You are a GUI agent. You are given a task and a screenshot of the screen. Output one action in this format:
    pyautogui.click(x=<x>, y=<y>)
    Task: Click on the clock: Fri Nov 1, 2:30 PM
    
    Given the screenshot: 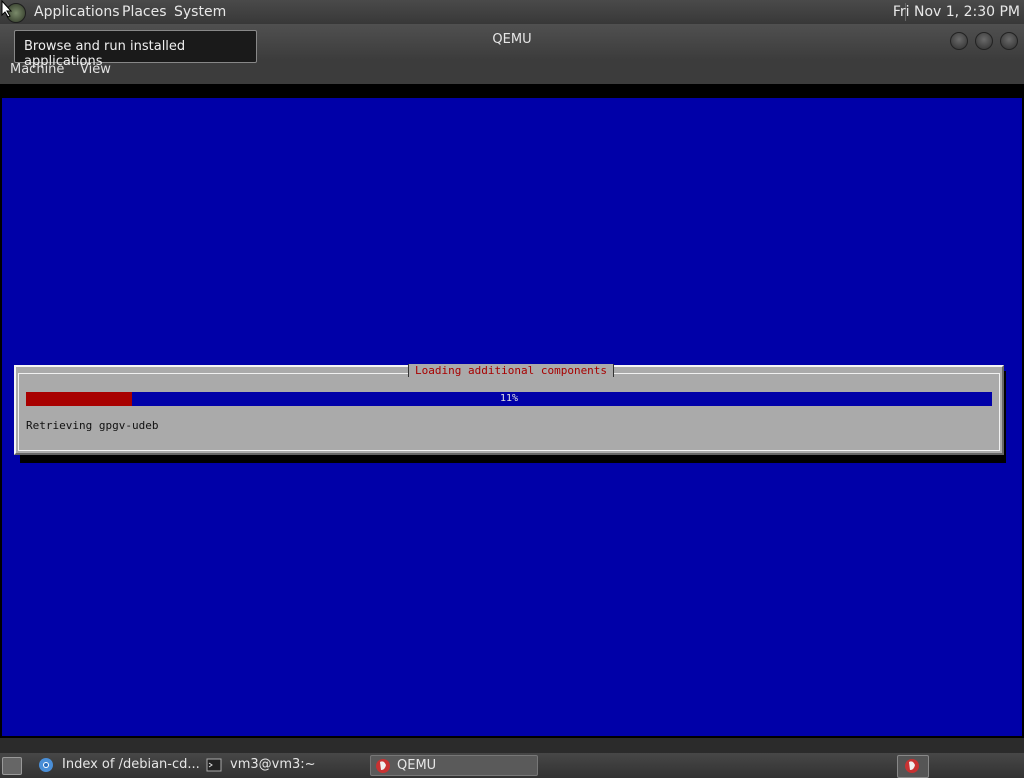 What is the action you would take?
    pyautogui.click(x=956, y=12)
    